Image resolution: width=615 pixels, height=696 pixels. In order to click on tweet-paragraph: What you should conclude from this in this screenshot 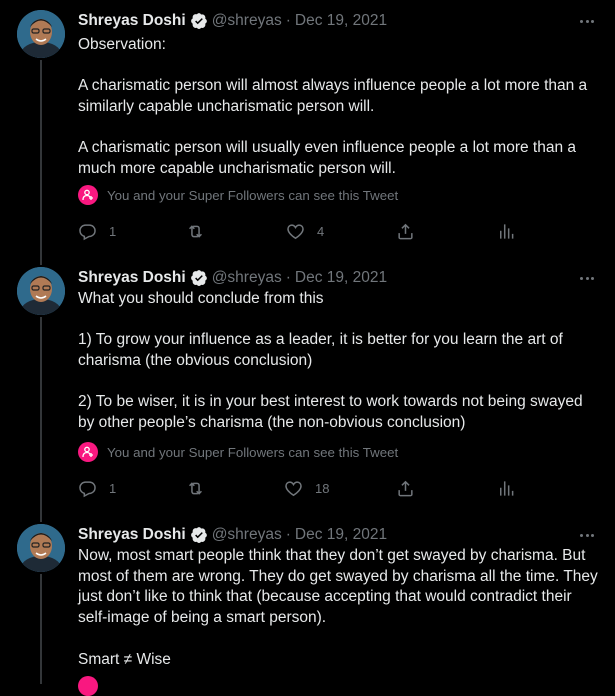, I will do `click(201, 298)`.